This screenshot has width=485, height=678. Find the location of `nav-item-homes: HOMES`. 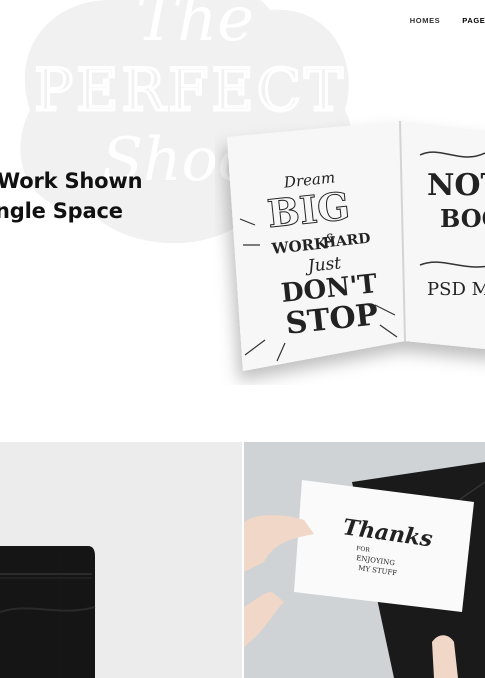

nav-item-homes: HOMES is located at coordinates (425, 20).